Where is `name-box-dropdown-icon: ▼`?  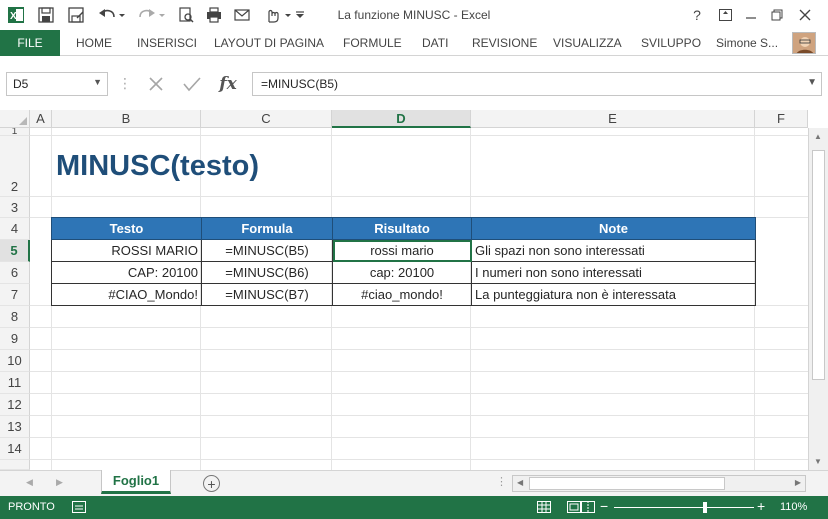
name-box-dropdown-icon: ▼ is located at coordinates (97, 82).